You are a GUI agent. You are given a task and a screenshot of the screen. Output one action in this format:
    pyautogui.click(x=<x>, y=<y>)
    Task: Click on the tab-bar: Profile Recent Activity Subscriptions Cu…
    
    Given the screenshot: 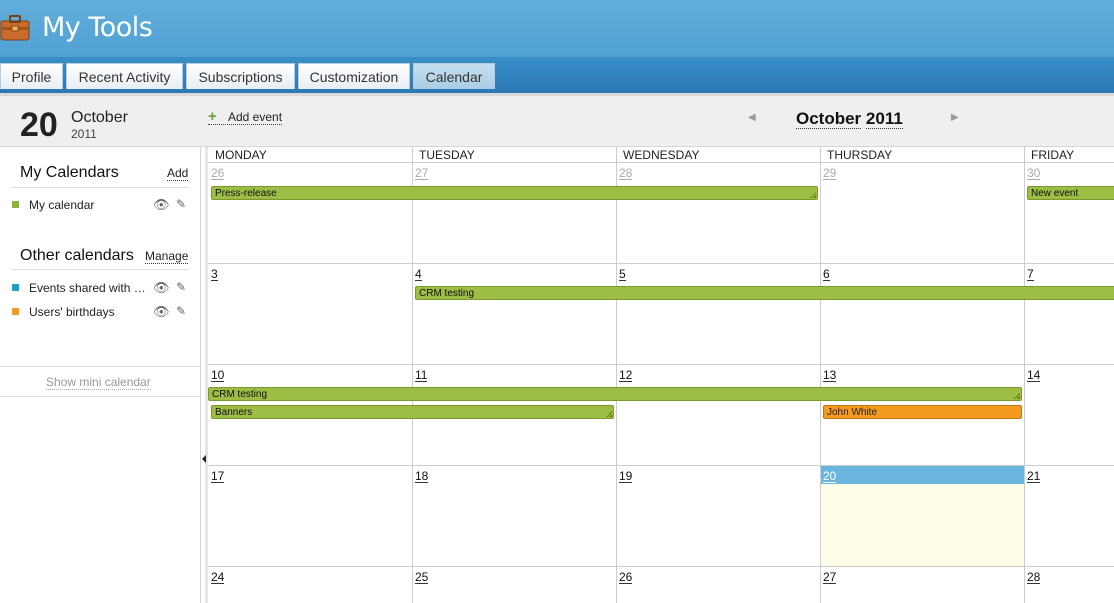 What is the action you would take?
    pyautogui.click(x=557, y=75)
    